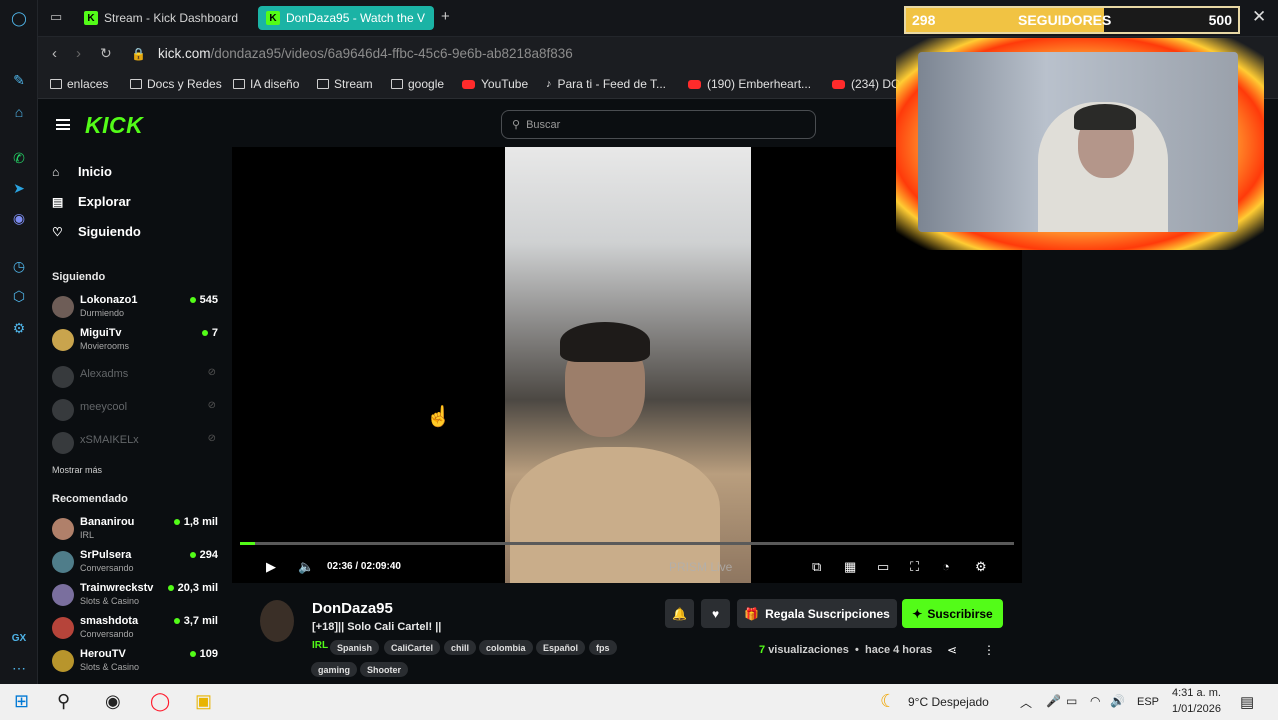 This screenshot has width=1278, height=720. I want to click on recommended-item-heroutv: HerouTV Slots & Casino 109, so click(135, 662).